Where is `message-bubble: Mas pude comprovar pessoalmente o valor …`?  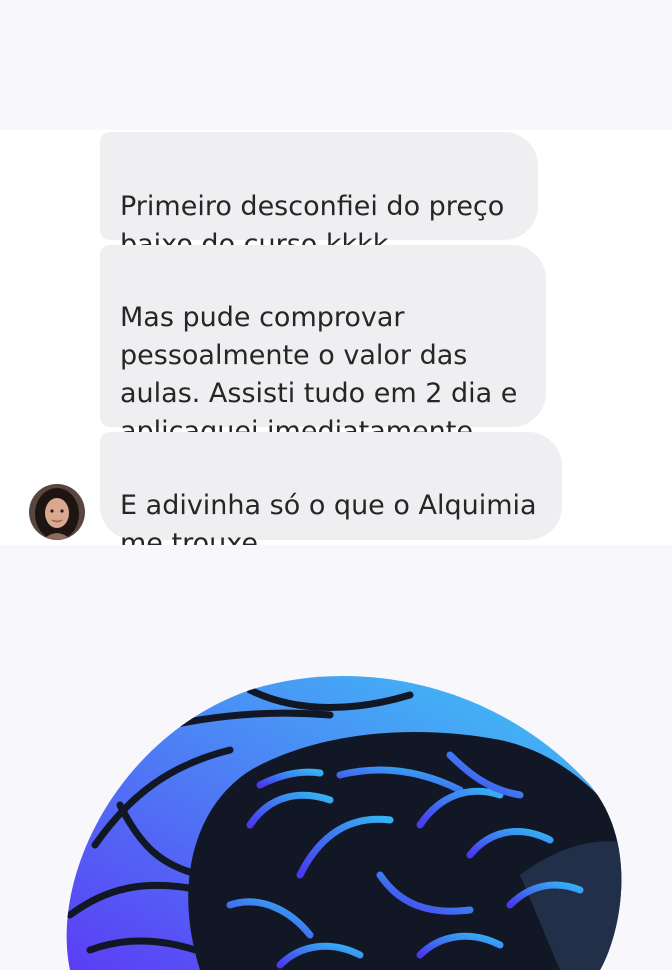
message-bubble: Mas pude comprovar pessoalmente o valor … is located at coordinates (323, 346).